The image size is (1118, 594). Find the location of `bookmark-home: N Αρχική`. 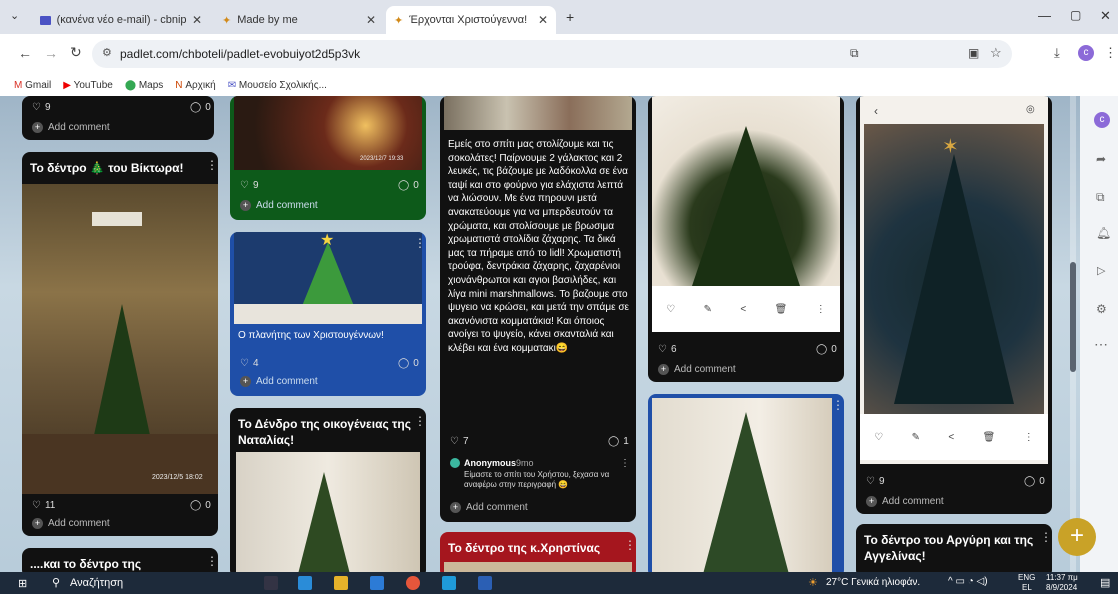

bookmark-home: N Αρχική is located at coordinates (195, 85).